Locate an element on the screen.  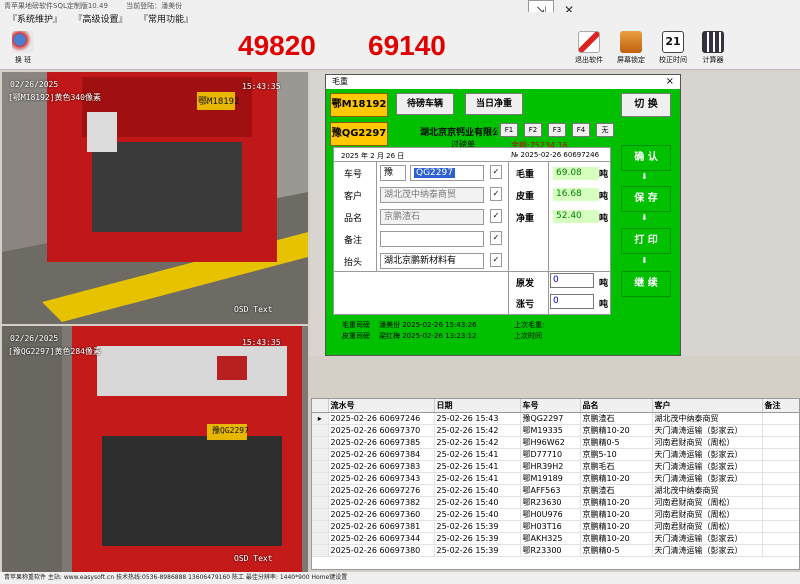
original-label: 原发 is located at coordinates (525, 284).